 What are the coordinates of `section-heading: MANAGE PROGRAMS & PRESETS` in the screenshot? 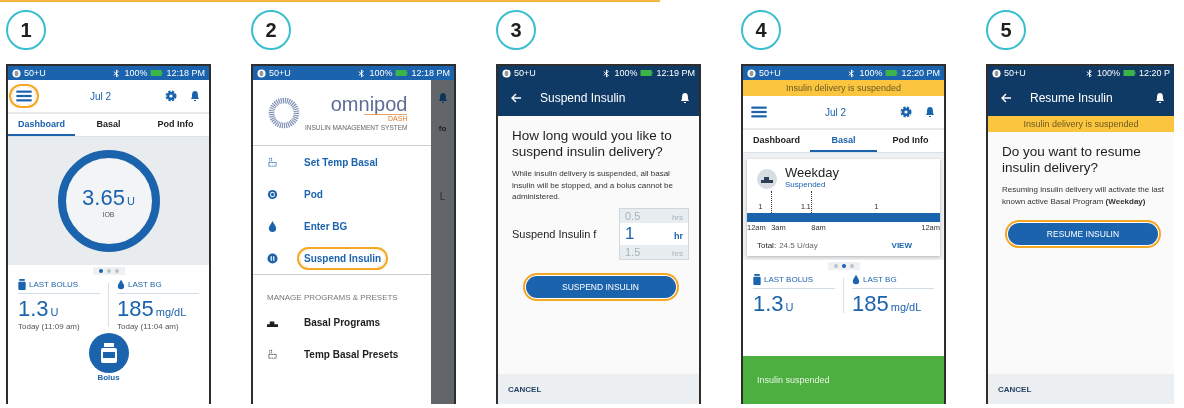 It's located at (332, 298).